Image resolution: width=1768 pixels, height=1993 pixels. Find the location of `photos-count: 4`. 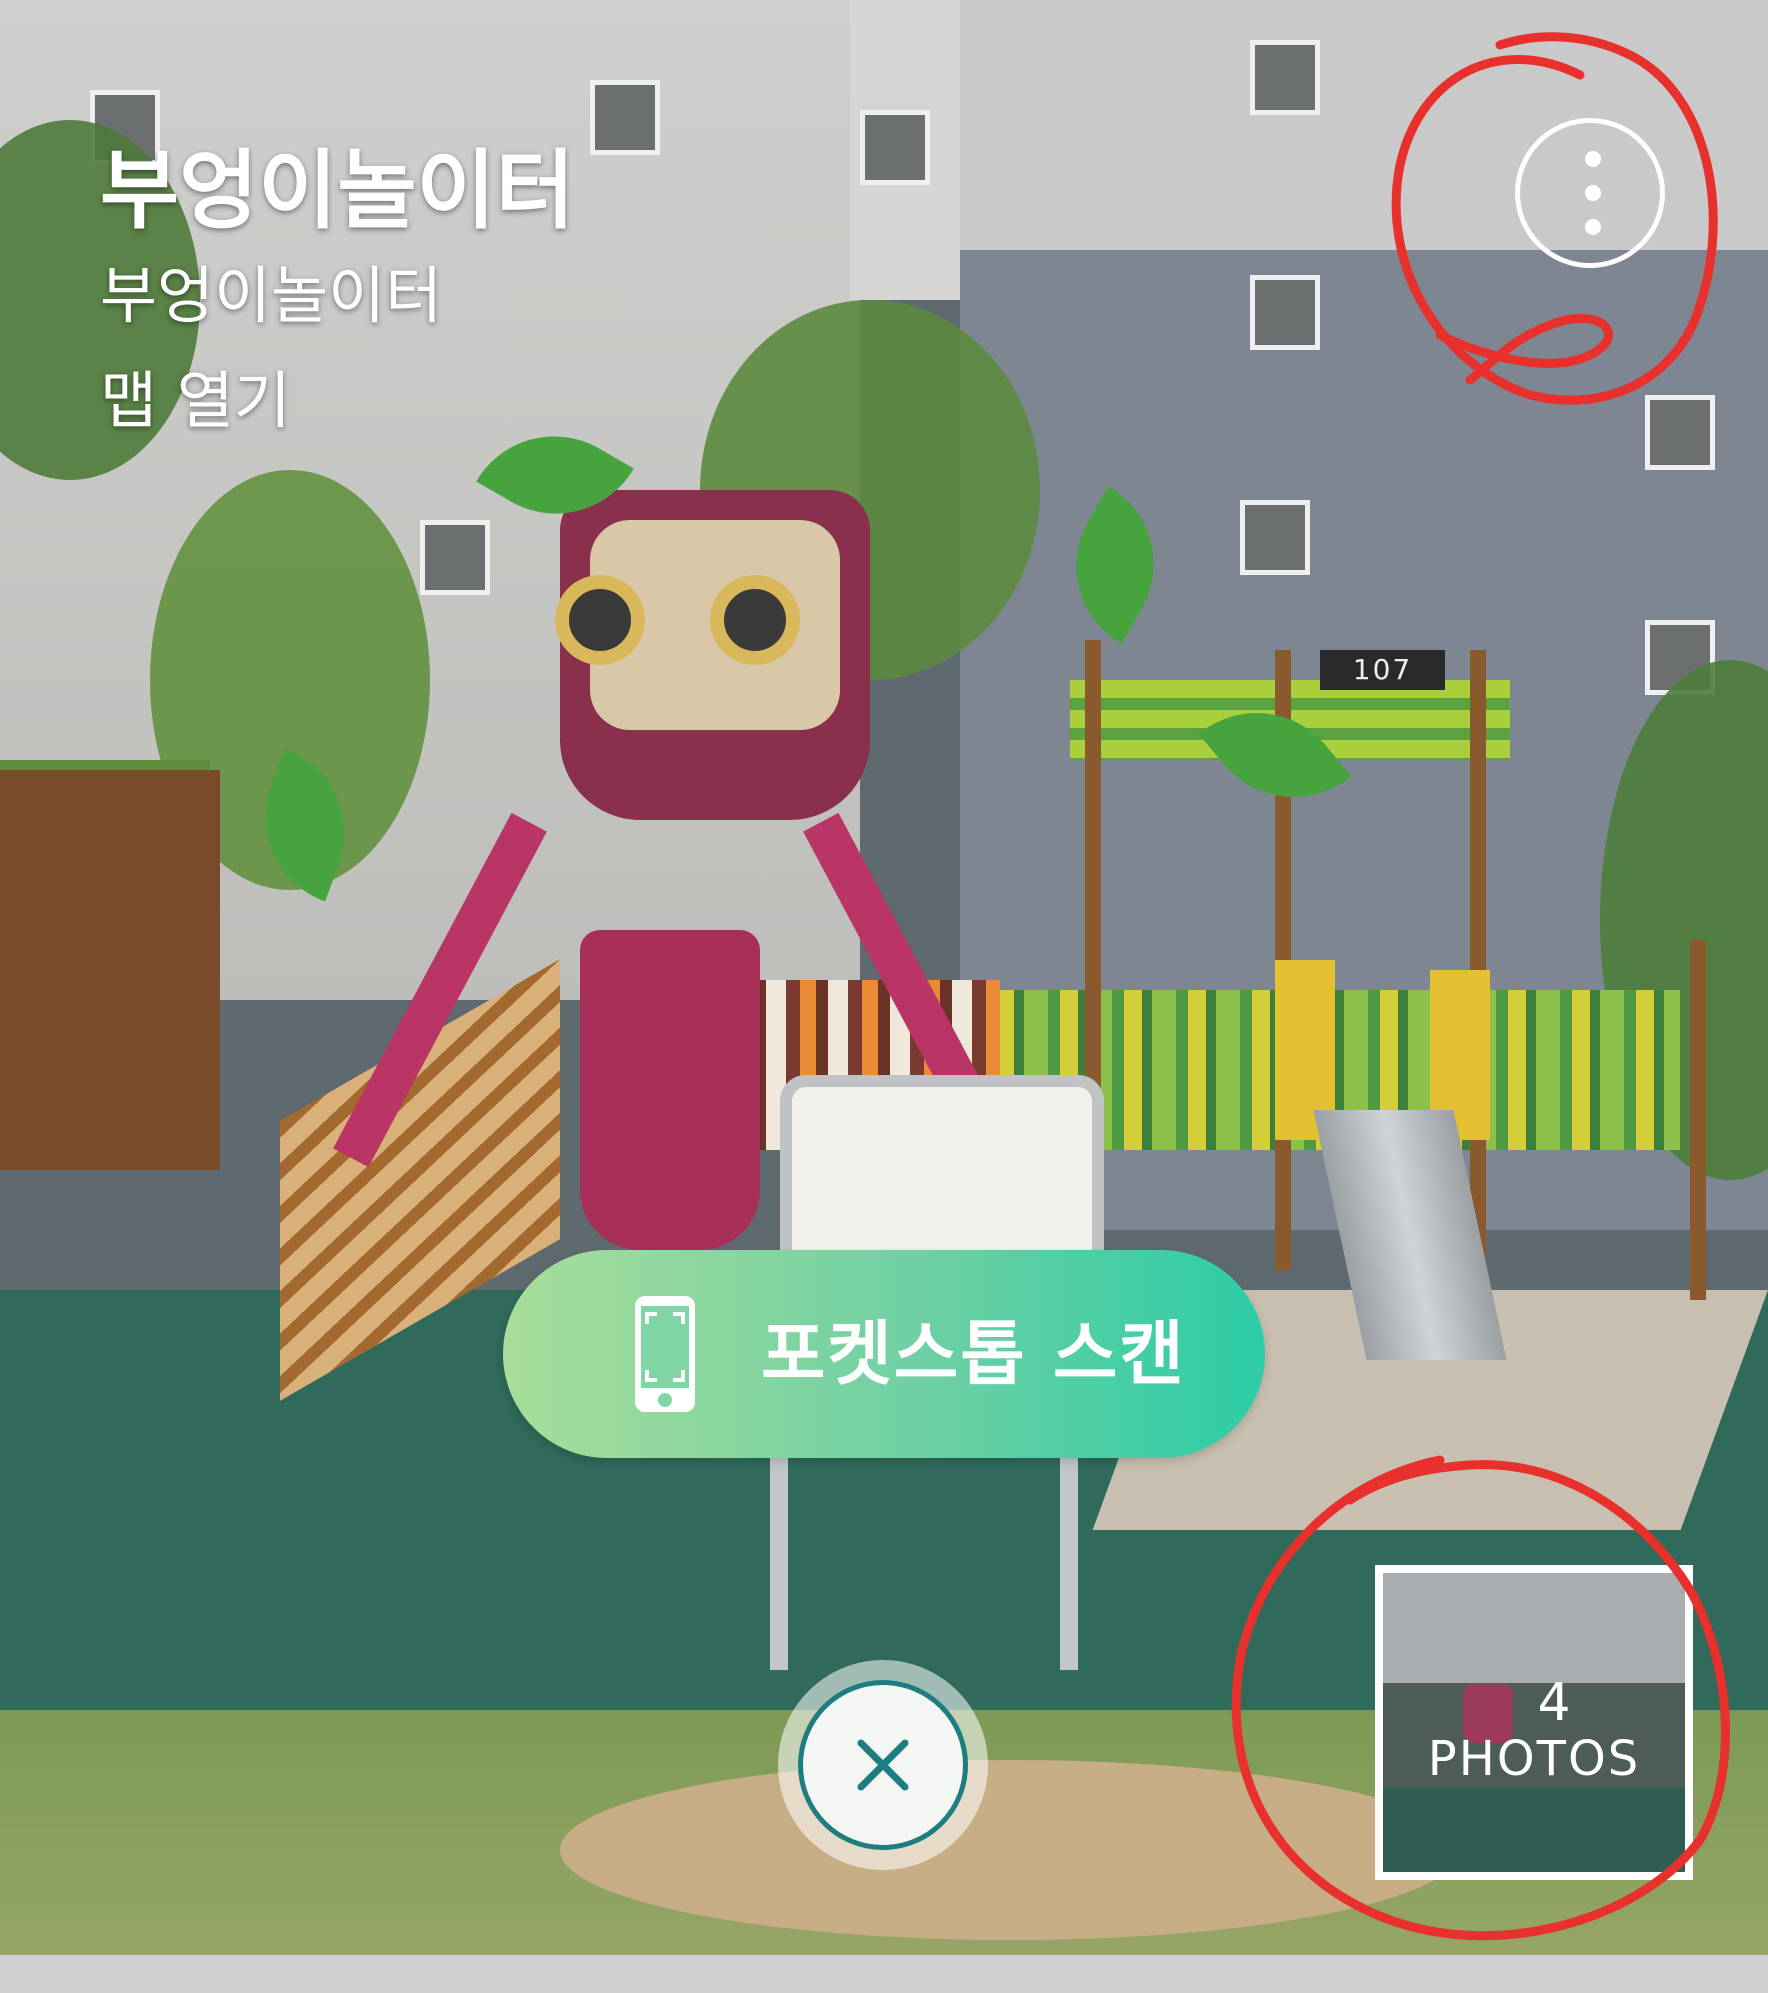

photos-count: 4 is located at coordinates (1554, 1703).